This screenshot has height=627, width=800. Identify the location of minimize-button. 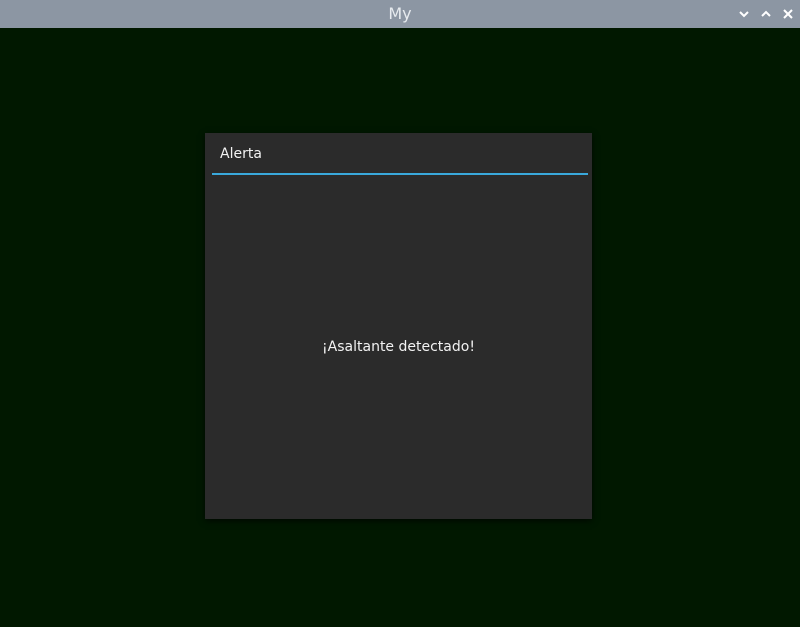
(744, 14).